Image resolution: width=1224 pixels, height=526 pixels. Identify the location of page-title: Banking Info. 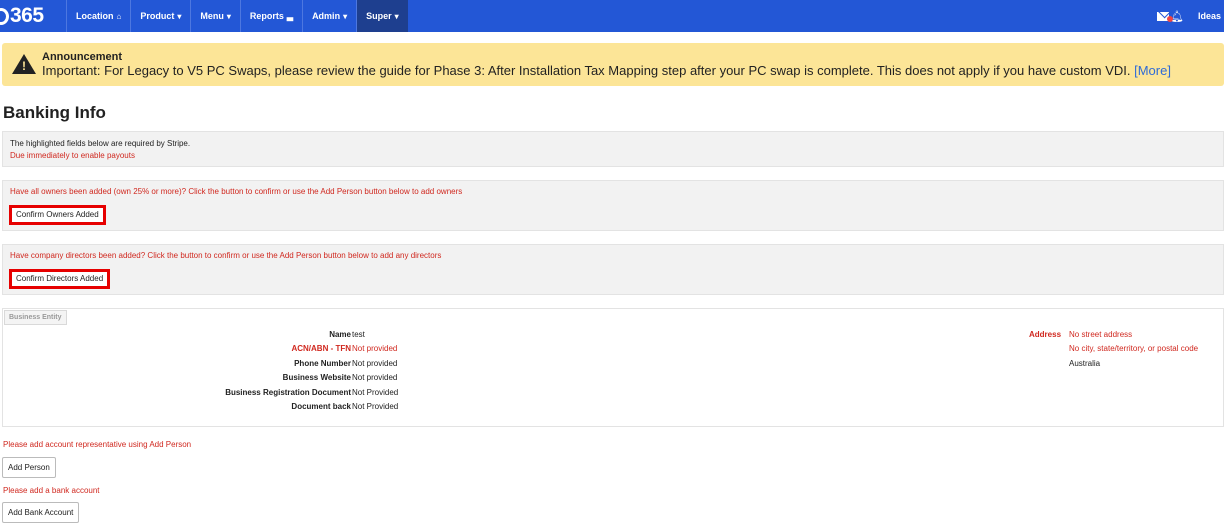
(54, 112).